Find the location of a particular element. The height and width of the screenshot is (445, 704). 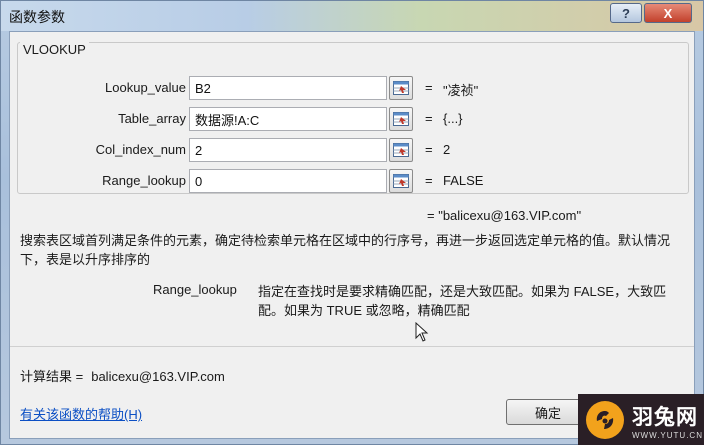

watermark: 羽兔网 WWW.YUTU.CN is located at coordinates (641, 419).